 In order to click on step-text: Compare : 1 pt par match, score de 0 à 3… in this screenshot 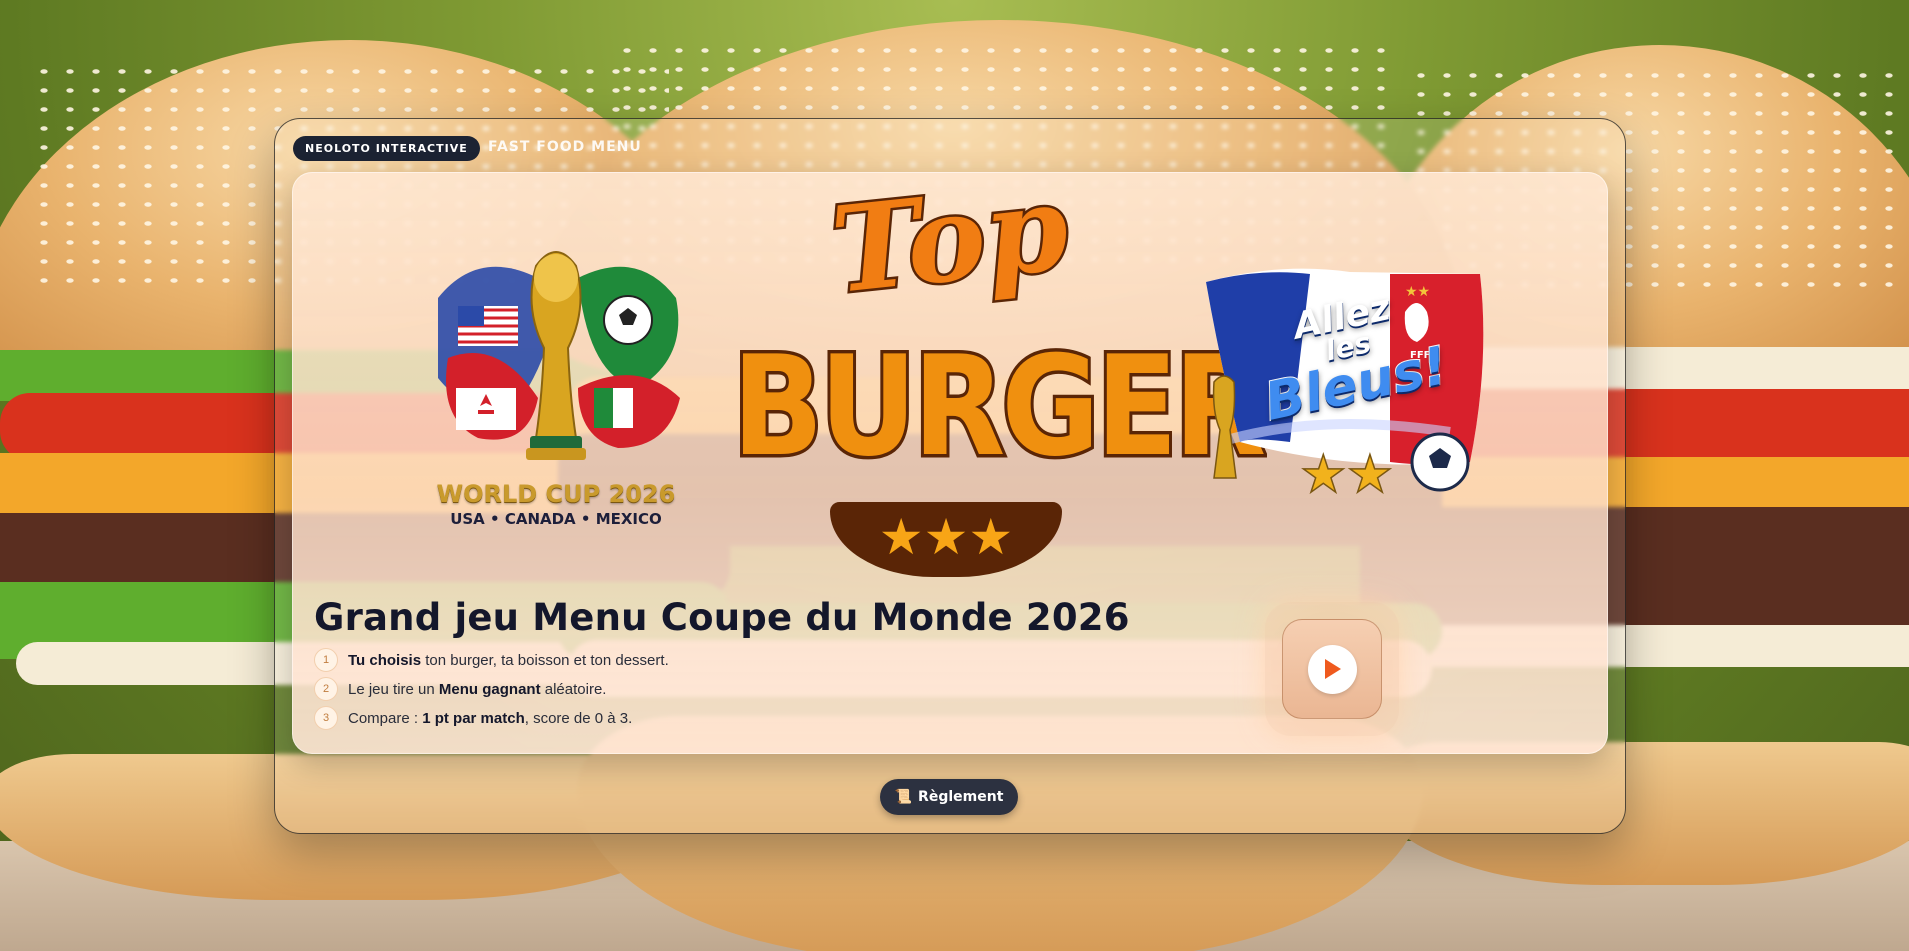, I will do `click(490, 718)`.